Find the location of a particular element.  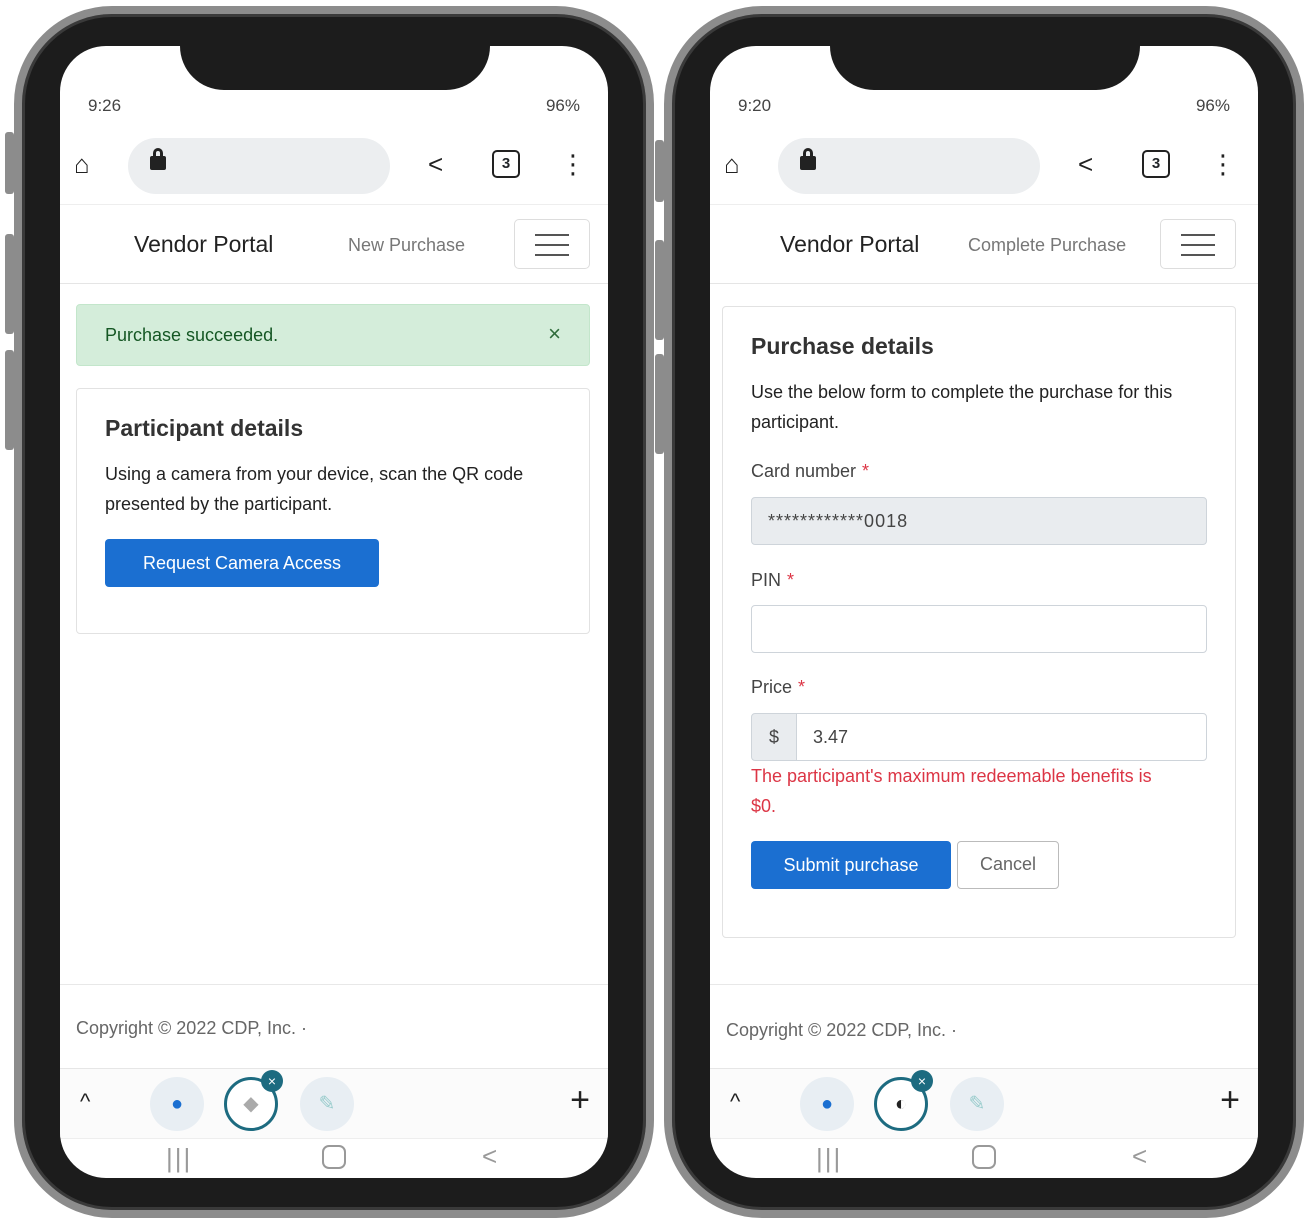

bubble-bar: ^ ● ◆ × ✎ + is located at coordinates (334, 1103).